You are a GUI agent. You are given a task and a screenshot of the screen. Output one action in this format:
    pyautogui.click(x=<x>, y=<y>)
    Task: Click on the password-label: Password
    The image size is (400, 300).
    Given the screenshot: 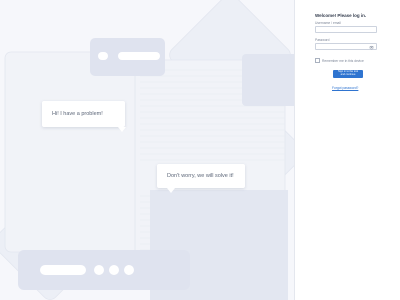 What is the action you would take?
    pyautogui.click(x=322, y=40)
    